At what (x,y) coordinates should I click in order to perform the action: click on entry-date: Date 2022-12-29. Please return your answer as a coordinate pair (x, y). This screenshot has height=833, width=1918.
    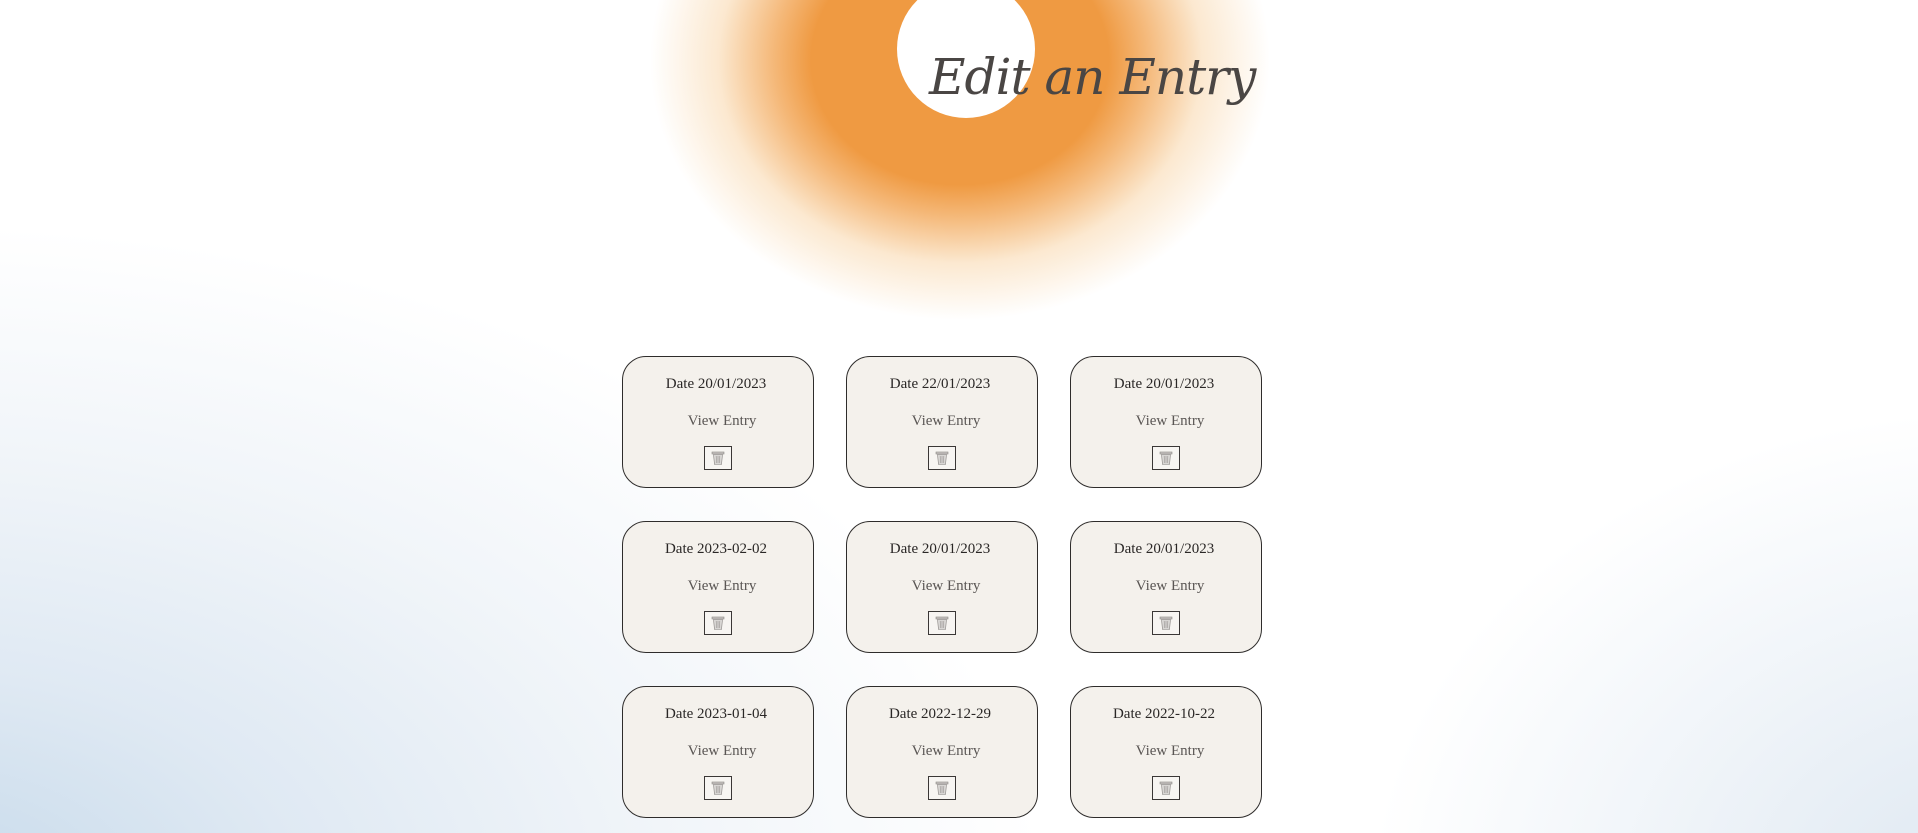
    Looking at the image, I should click on (940, 714).